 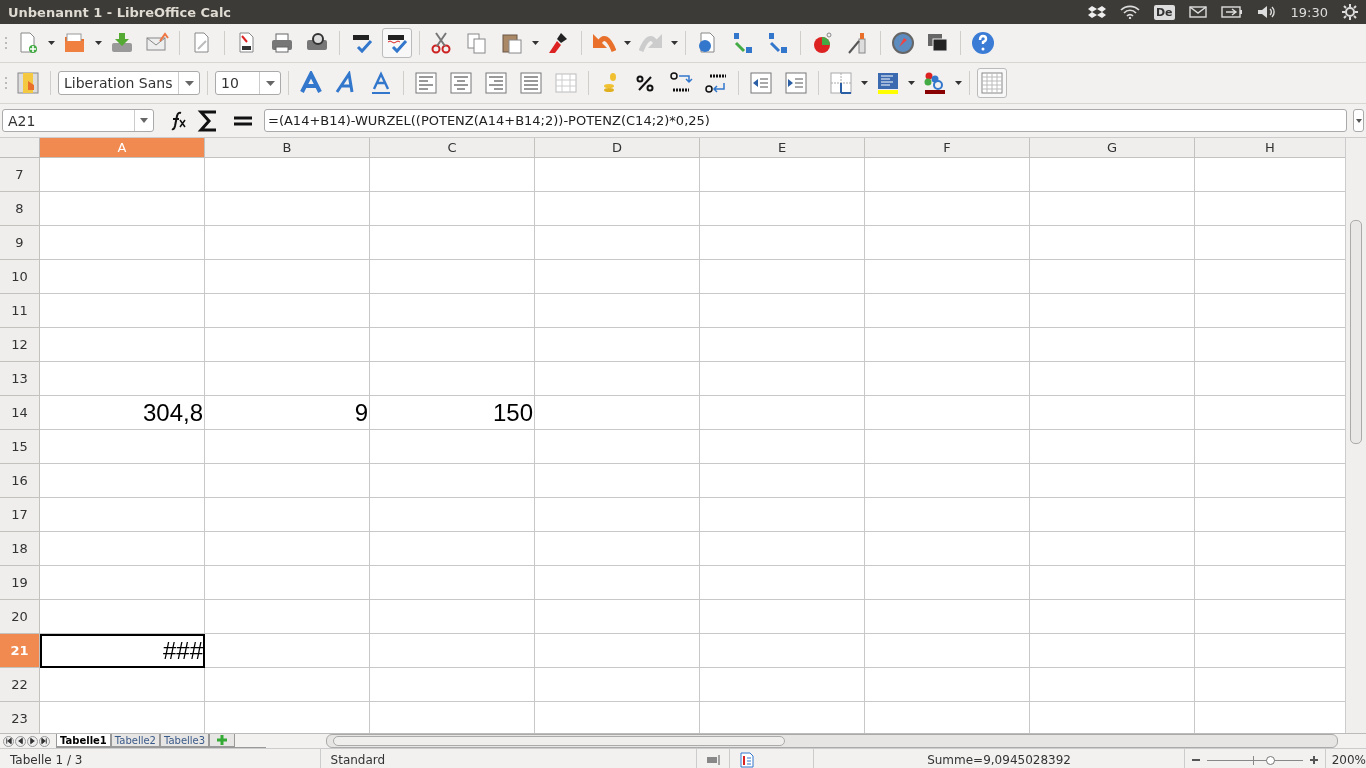 What do you see at coordinates (20, 175) in the screenshot?
I see `row-header: 7` at bounding box center [20, 175].